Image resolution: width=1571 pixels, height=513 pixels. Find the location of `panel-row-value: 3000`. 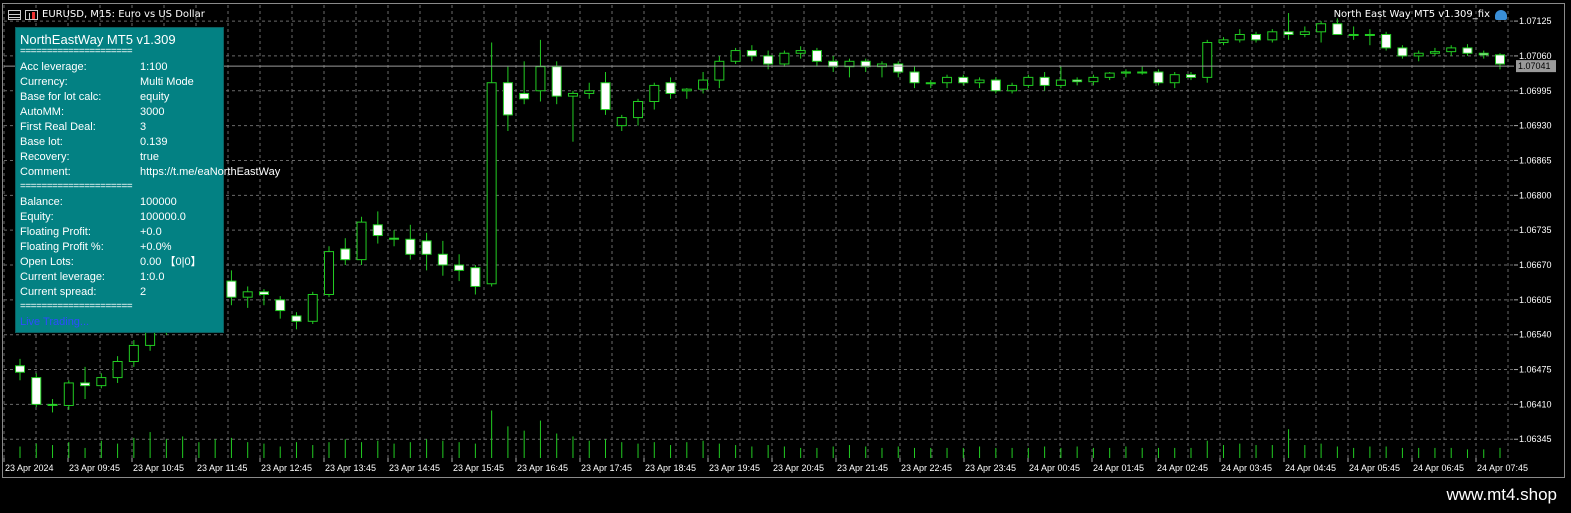

panel-row-value: 3000 is located at coordinates (152, 112).